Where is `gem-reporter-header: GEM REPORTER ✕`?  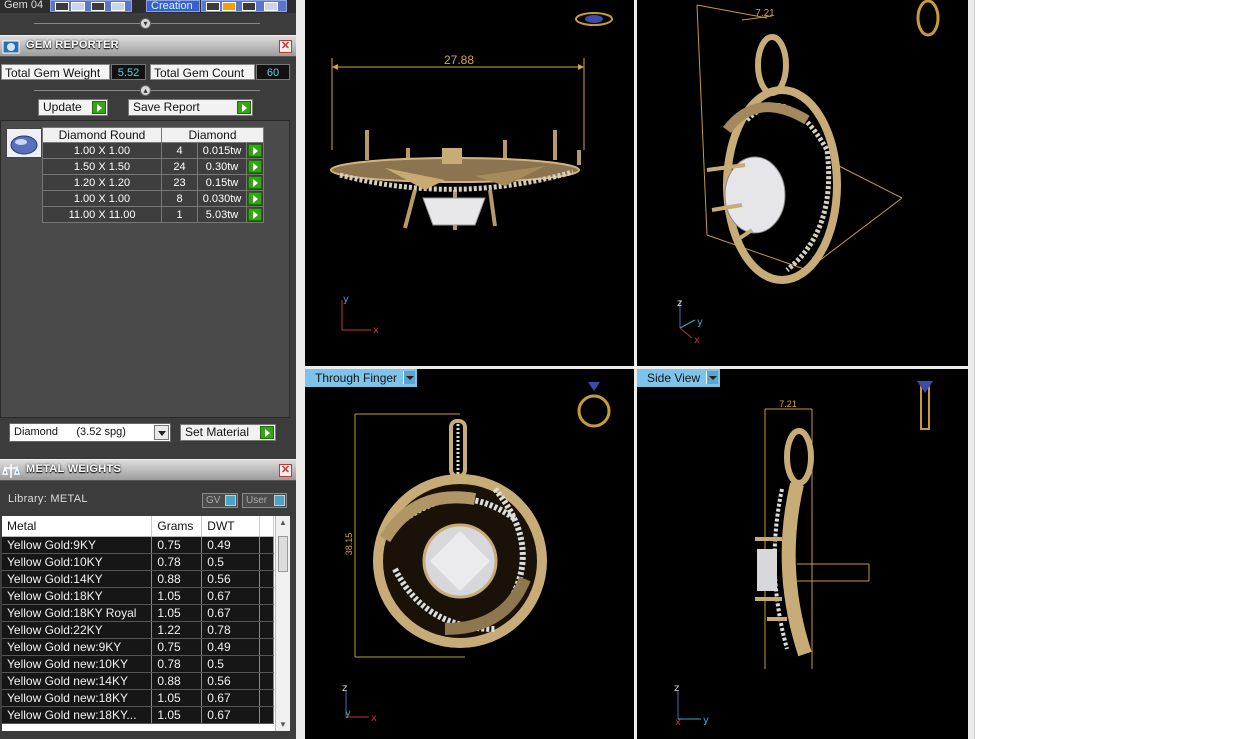
gem-reporter-header: GEM REPORTER ✕ is located at coordinates (148, 46).